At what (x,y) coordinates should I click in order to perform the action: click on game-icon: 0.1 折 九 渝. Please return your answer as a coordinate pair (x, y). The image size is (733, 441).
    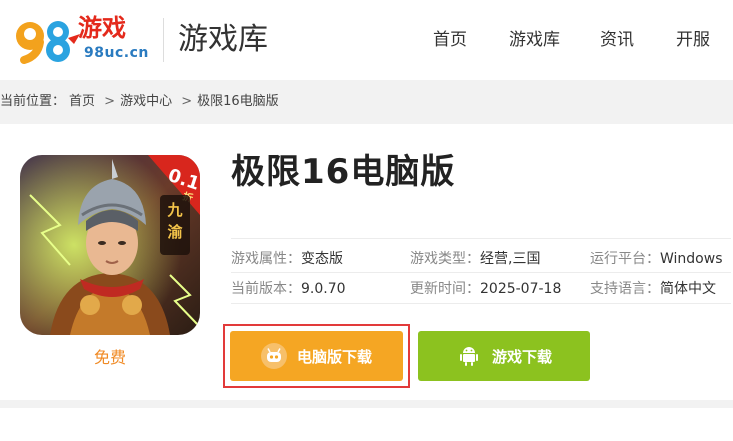
    Looking at the image, I should click on (110, 245).